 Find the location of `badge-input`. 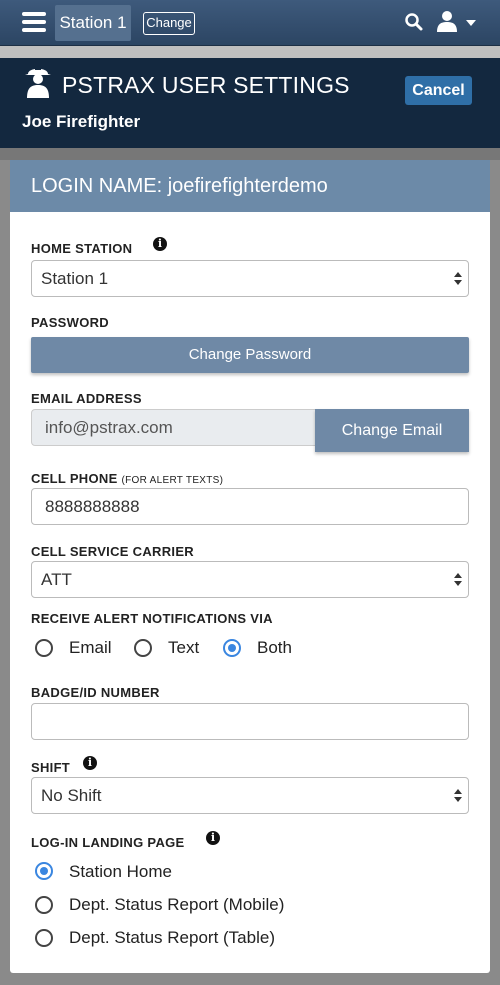

badge-input is located at coordinates (250, 721).